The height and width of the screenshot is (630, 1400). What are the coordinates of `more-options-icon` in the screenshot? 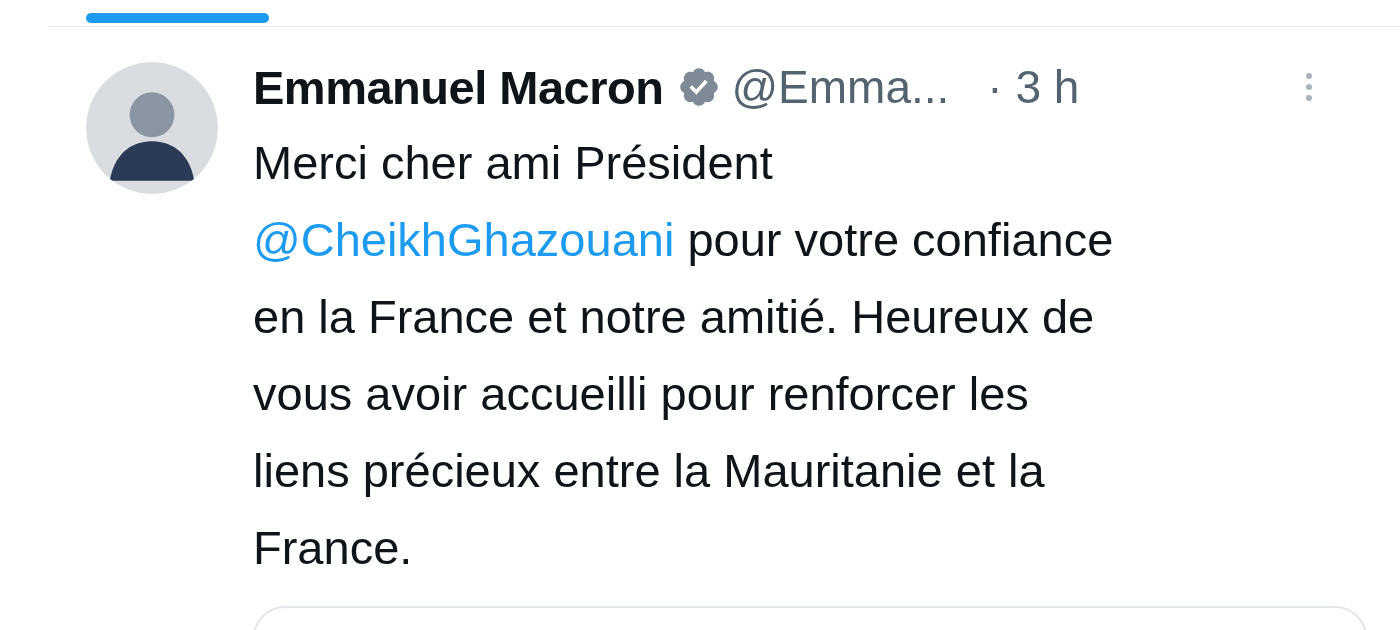 It's located at (1309, 87).